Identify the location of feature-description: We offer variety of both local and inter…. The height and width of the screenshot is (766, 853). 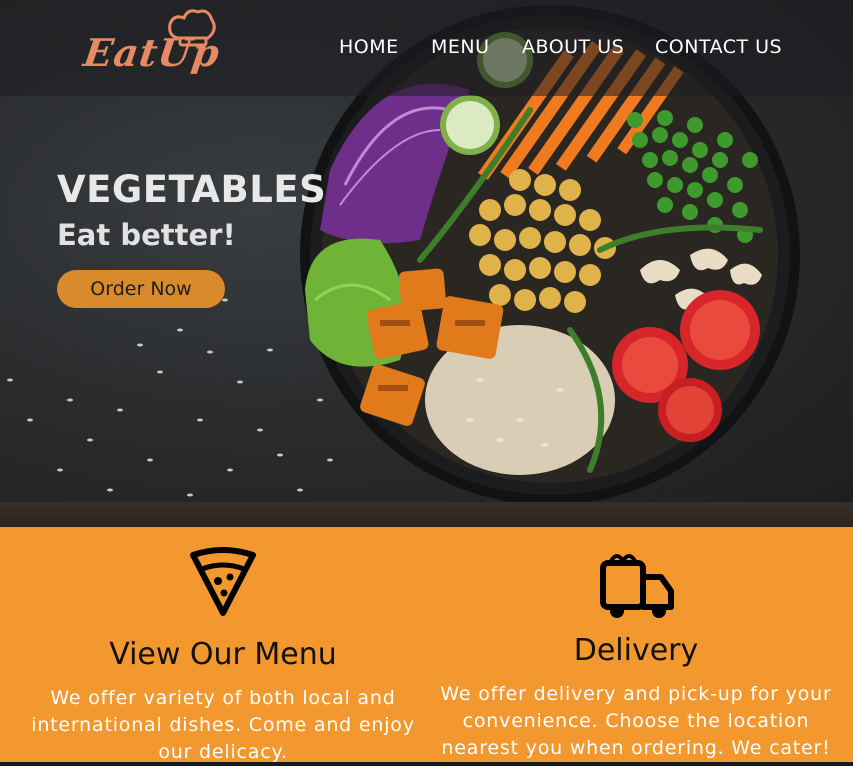
(223, 725).